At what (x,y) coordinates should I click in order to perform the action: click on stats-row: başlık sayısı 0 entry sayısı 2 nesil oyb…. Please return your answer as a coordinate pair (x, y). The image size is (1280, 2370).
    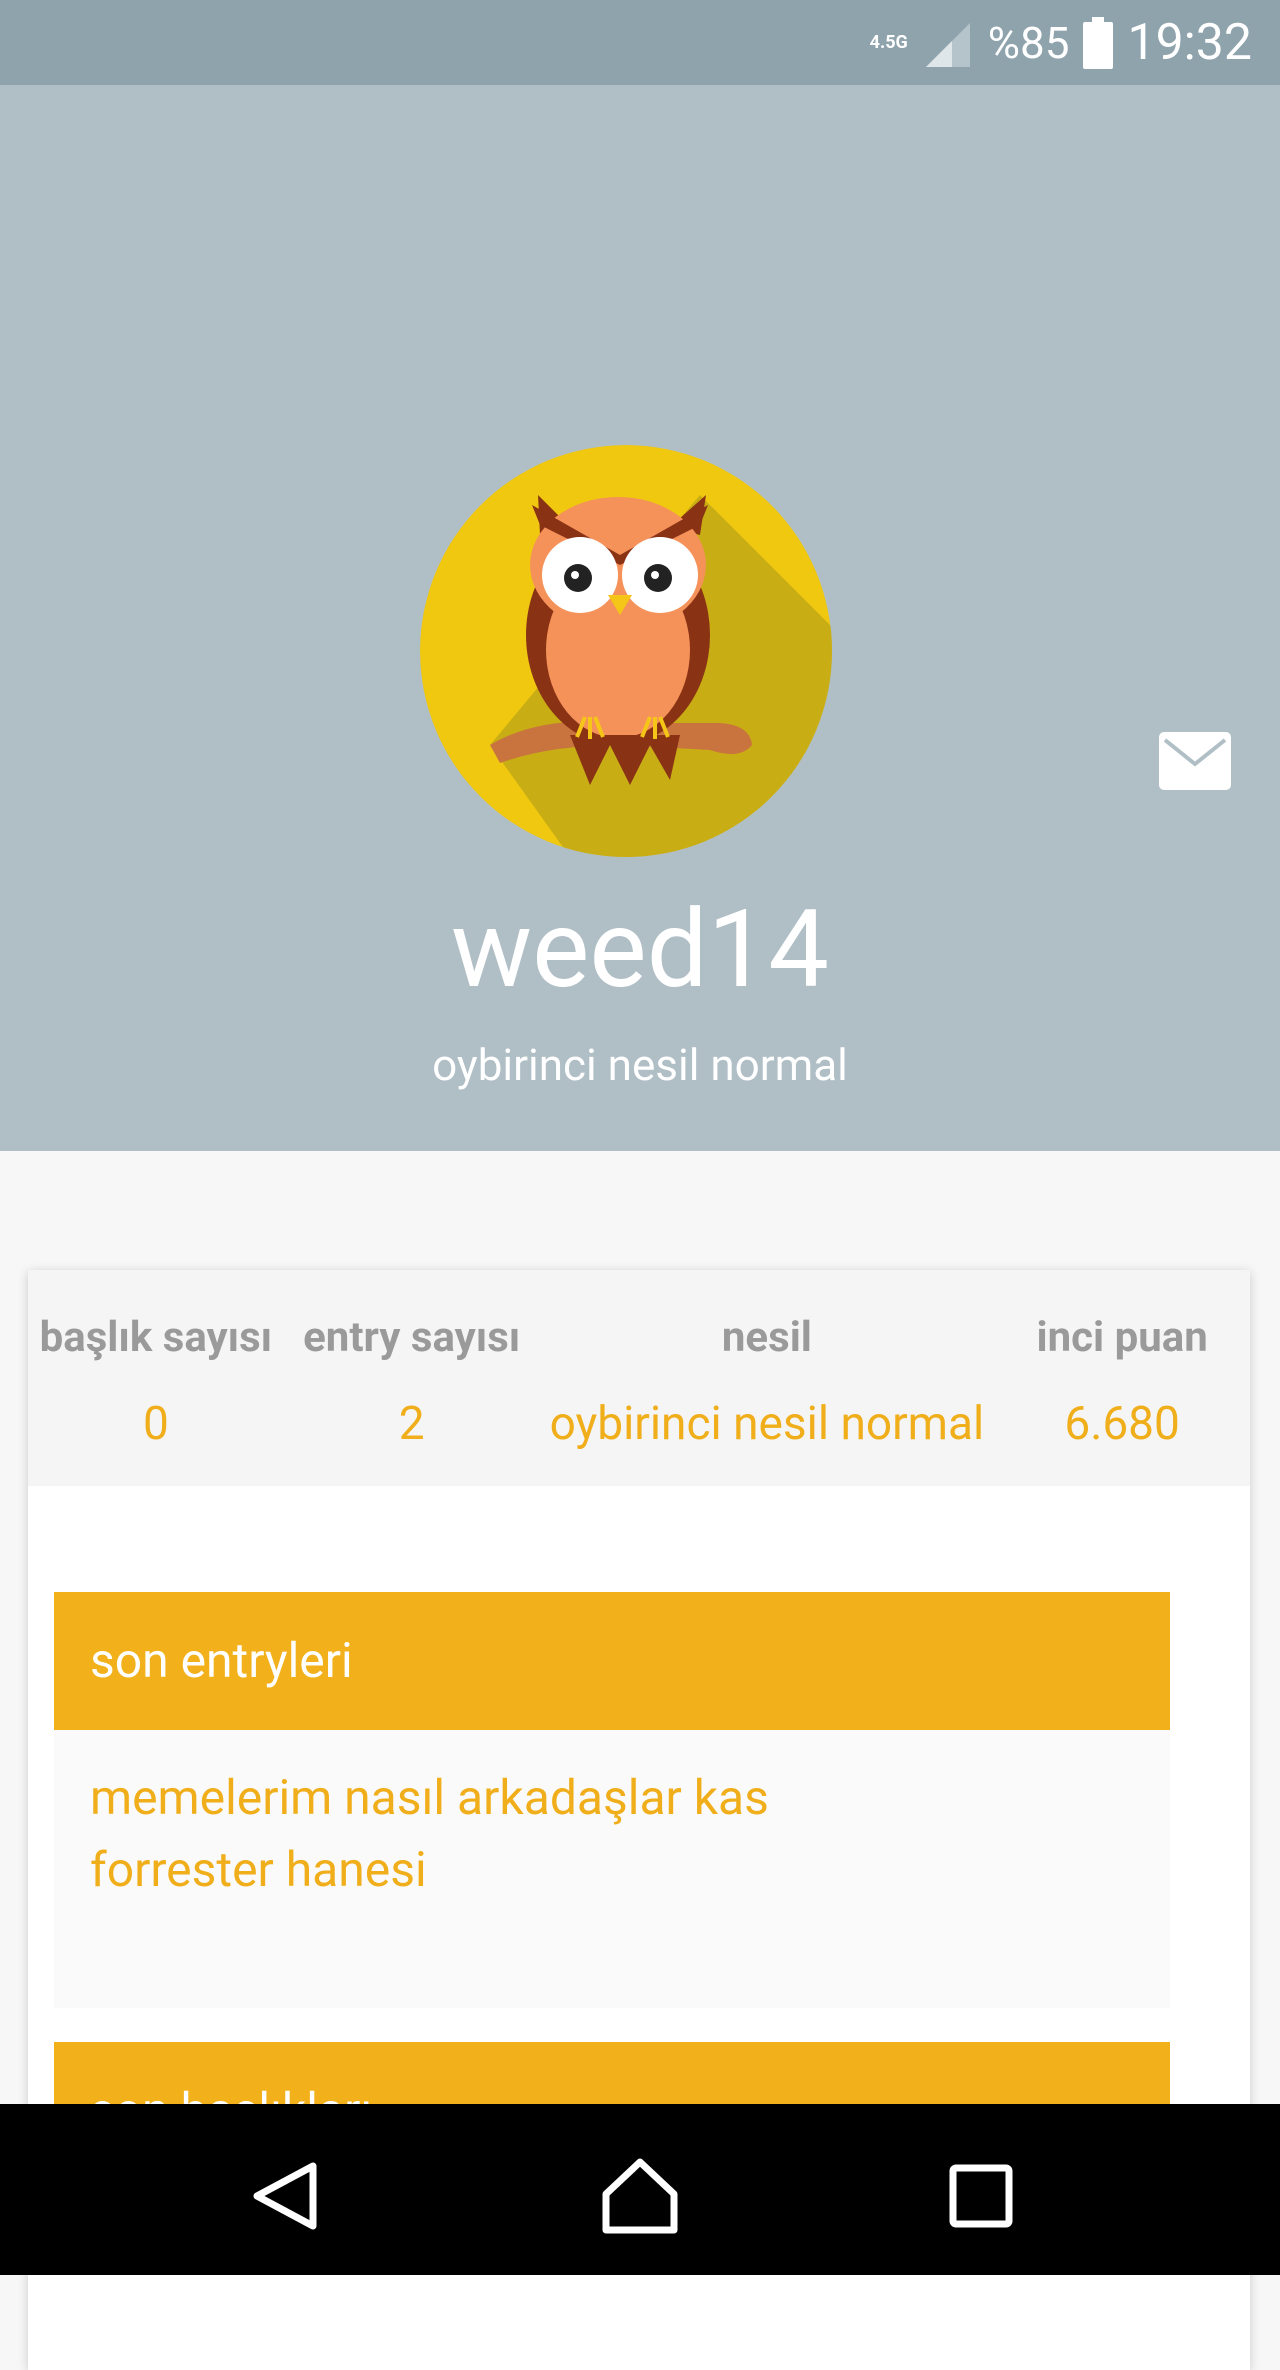
    Looking at the image, I should click on (639, 1378).